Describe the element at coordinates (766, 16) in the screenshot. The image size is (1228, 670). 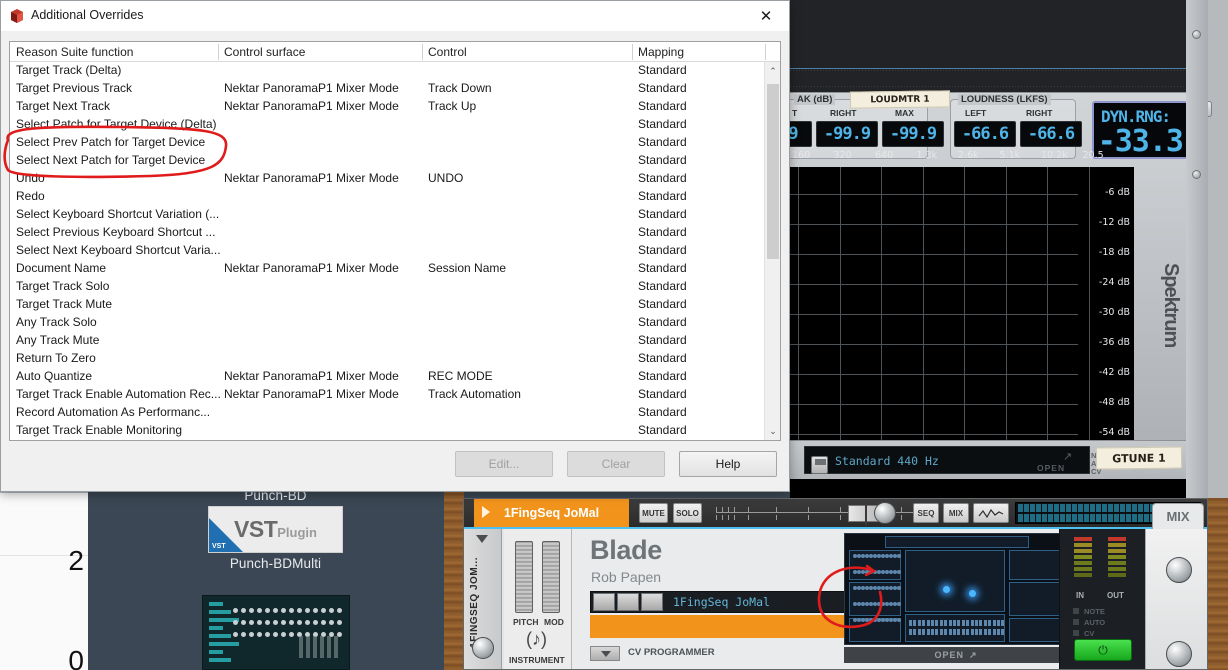
I see `close-icon: ✕` at that location.